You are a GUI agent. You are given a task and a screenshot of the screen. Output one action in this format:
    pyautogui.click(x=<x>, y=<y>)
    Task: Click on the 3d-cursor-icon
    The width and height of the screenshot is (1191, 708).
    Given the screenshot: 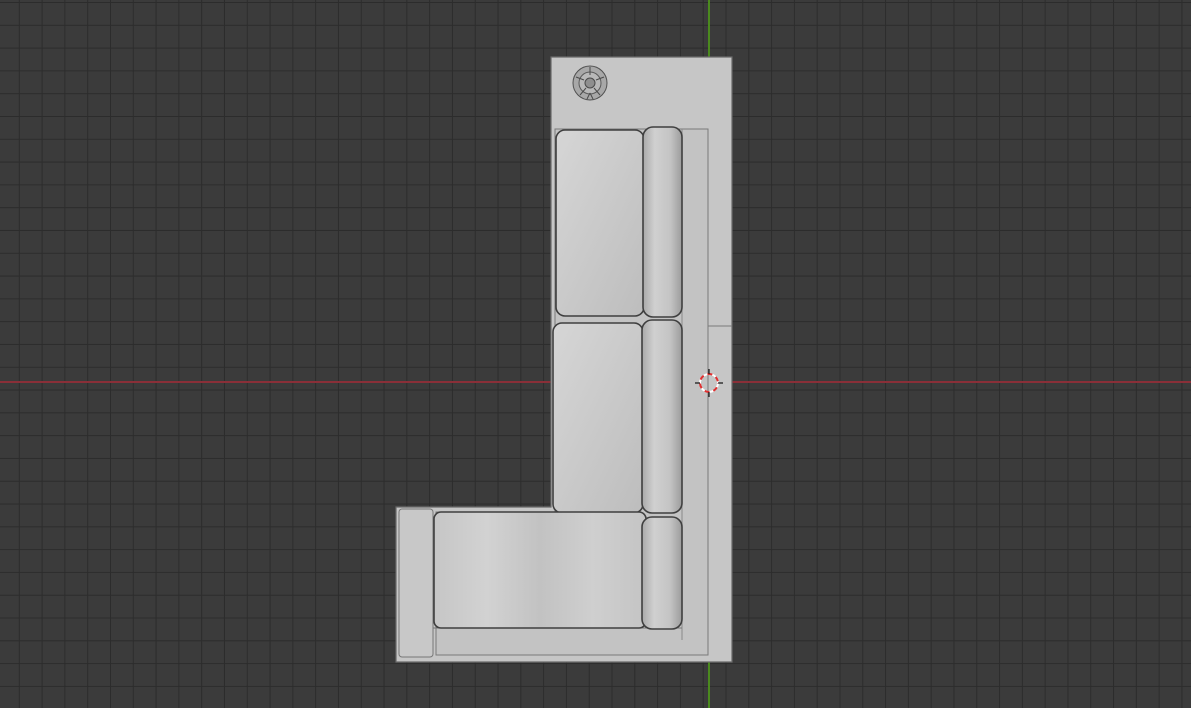 What is the action you would take?
    pyautogui.click(x=709, y=383)
    